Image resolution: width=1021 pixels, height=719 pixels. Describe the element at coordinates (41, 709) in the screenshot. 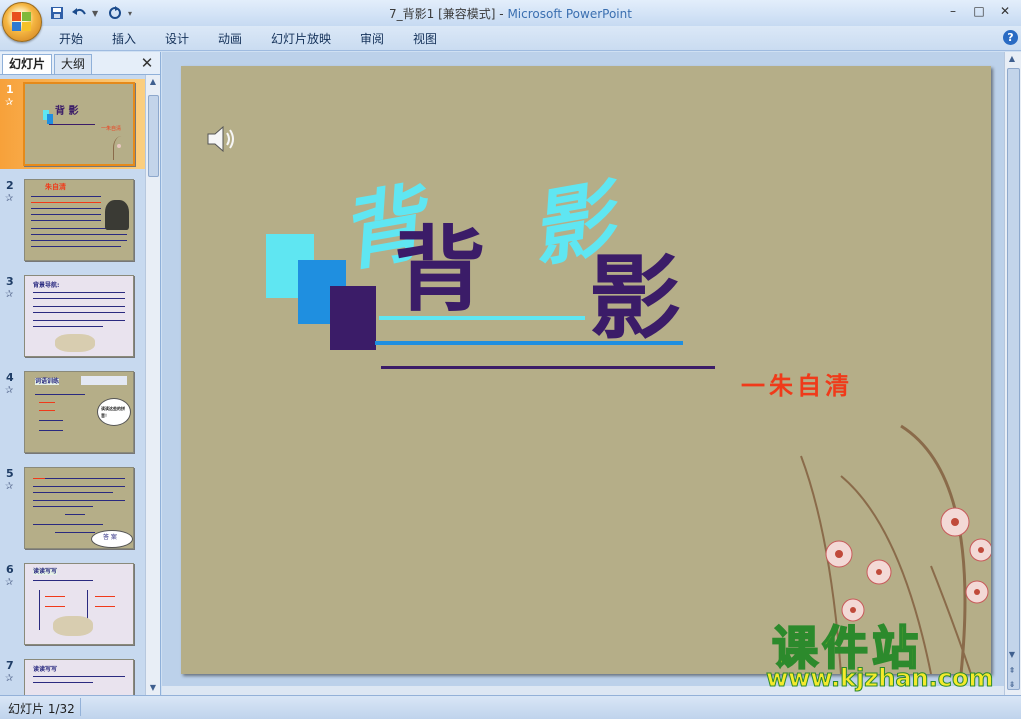

I see `slide-counter: 幻灯片 1/32` at that location.